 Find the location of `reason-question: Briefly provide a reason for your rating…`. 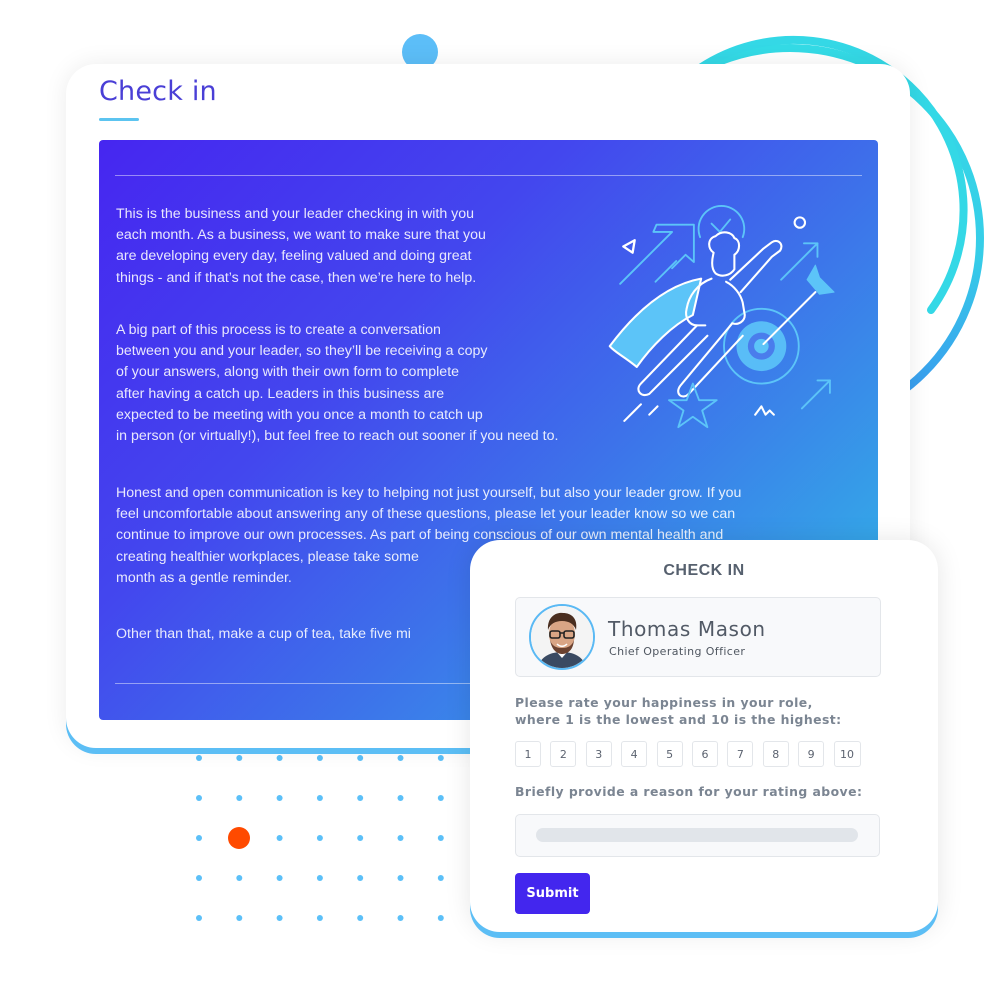

reason-question: Briefly provide a reason for your rating… is located at coordinates (689, 791).